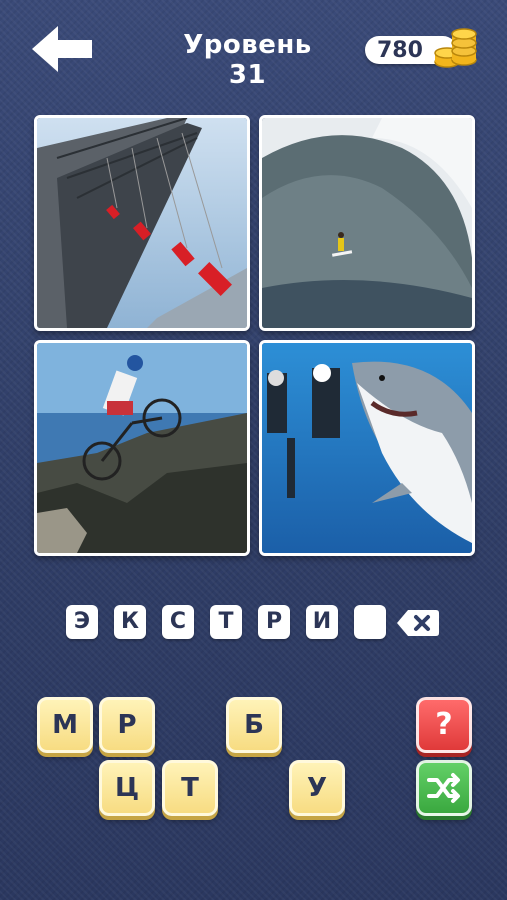 This screenshot has height=900, width=507. What do you see at coordinates (82, 622) in the screenshot?
I see `answer-slot: Э` at bounding box center [82, 622].